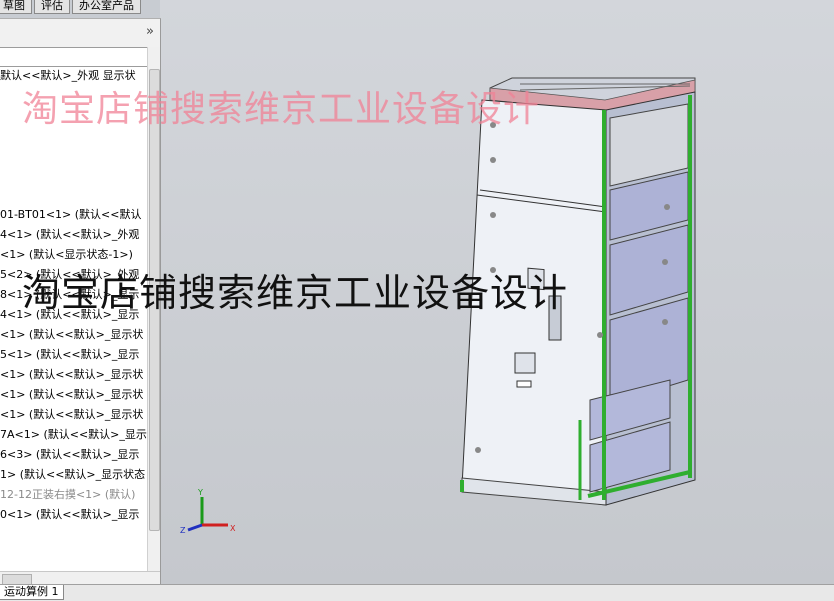 The height and width of the screenshot is (601, 834). Describe the element at coordinates (67, 495) in the screenshot. I see `tree-item: 12-12正装右摸<1> (默认)` at that location.